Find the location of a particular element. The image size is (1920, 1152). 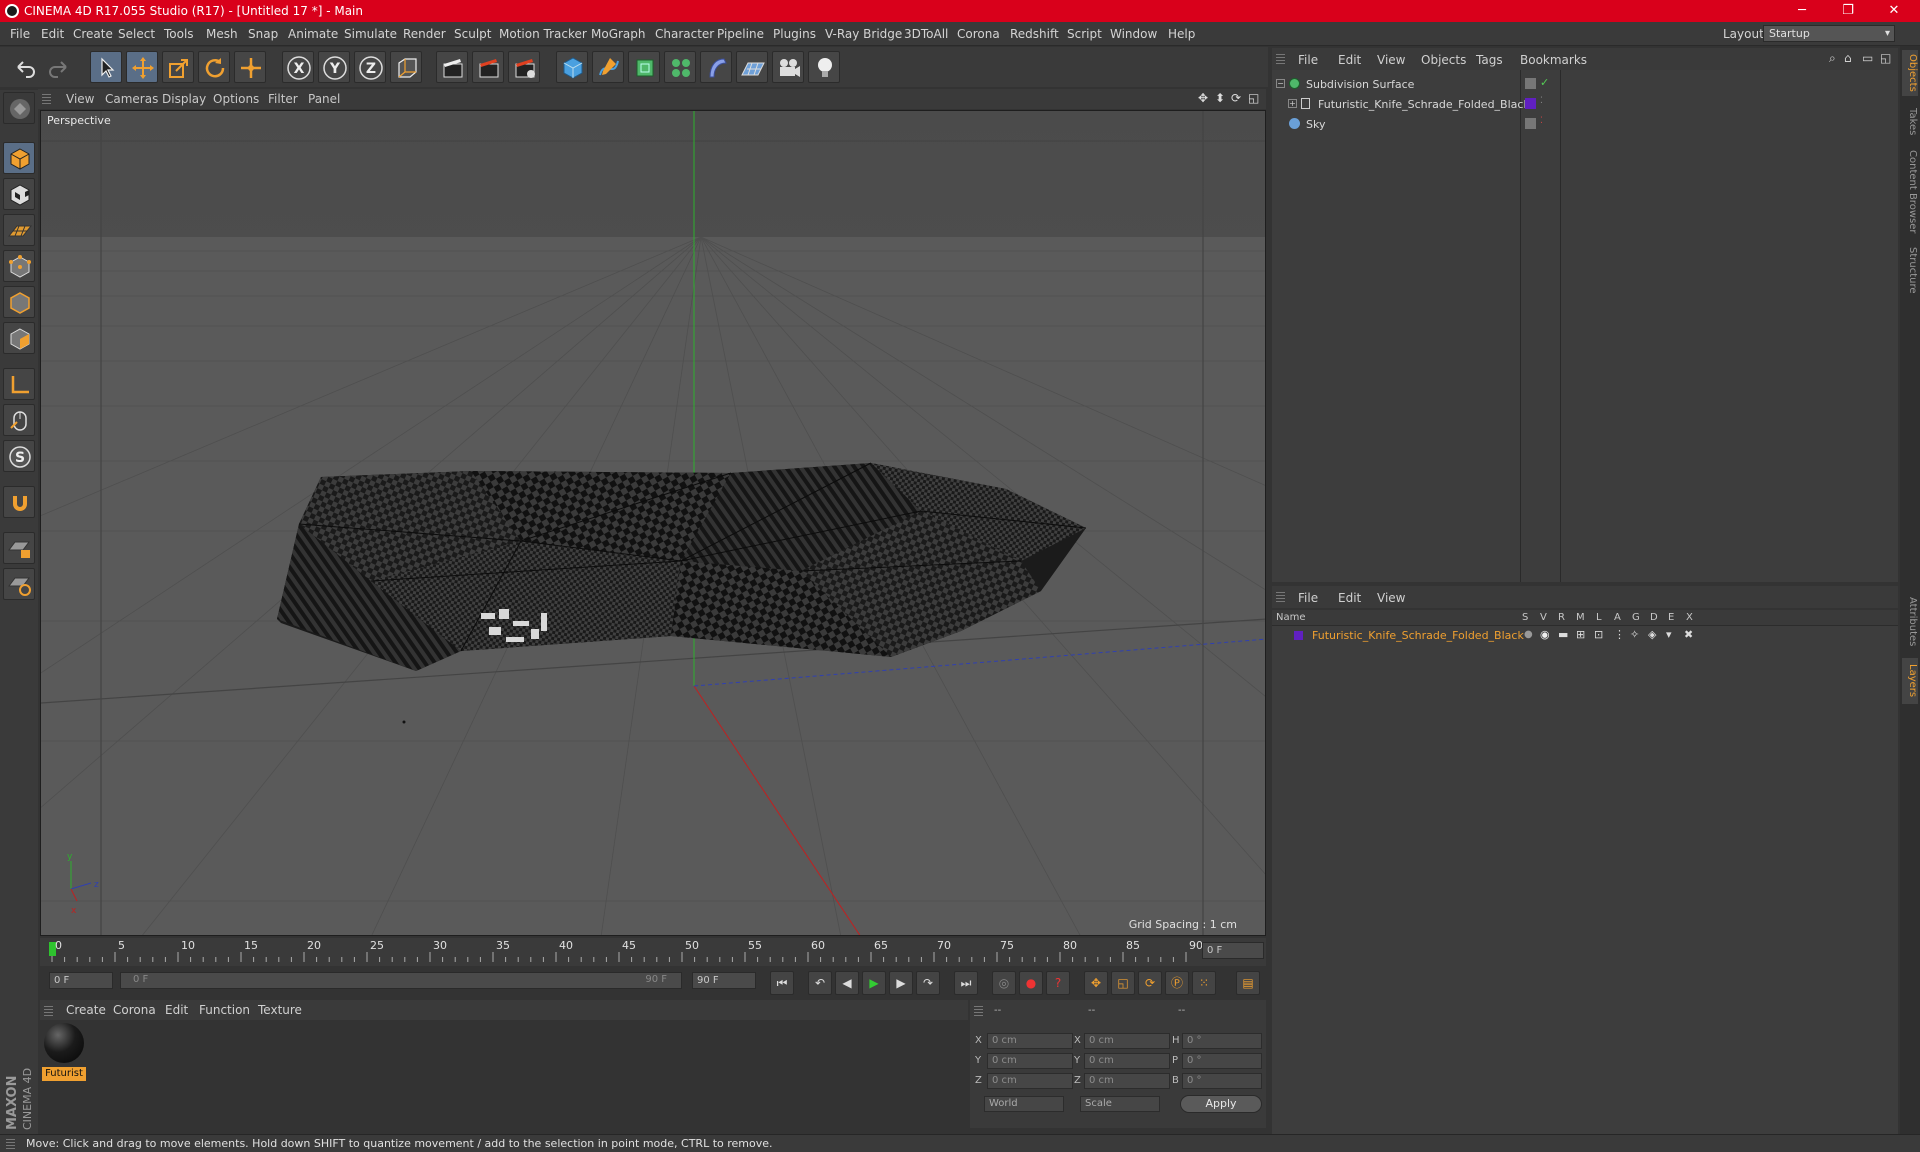

menu-corona: Corona is located at coordinates (978, 34).